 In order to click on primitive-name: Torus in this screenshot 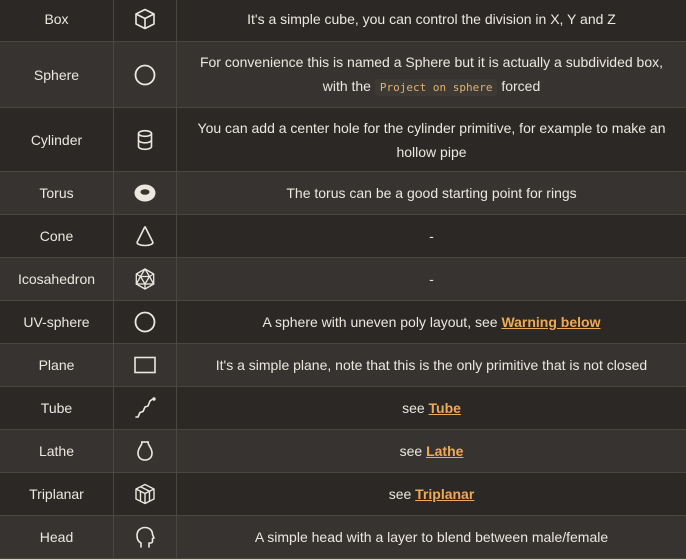, I will do `click(57, 193)`.